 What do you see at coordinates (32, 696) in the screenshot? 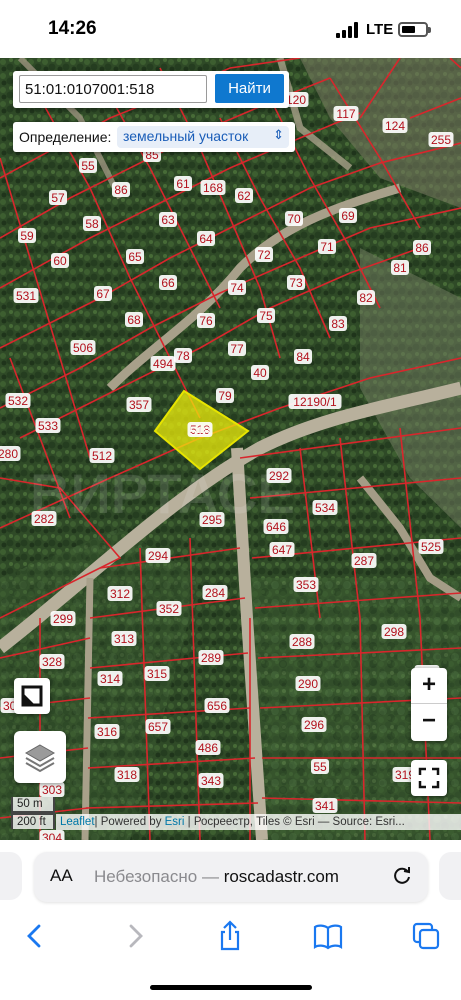
I see `measure-button` at bounding box center [32, 696].